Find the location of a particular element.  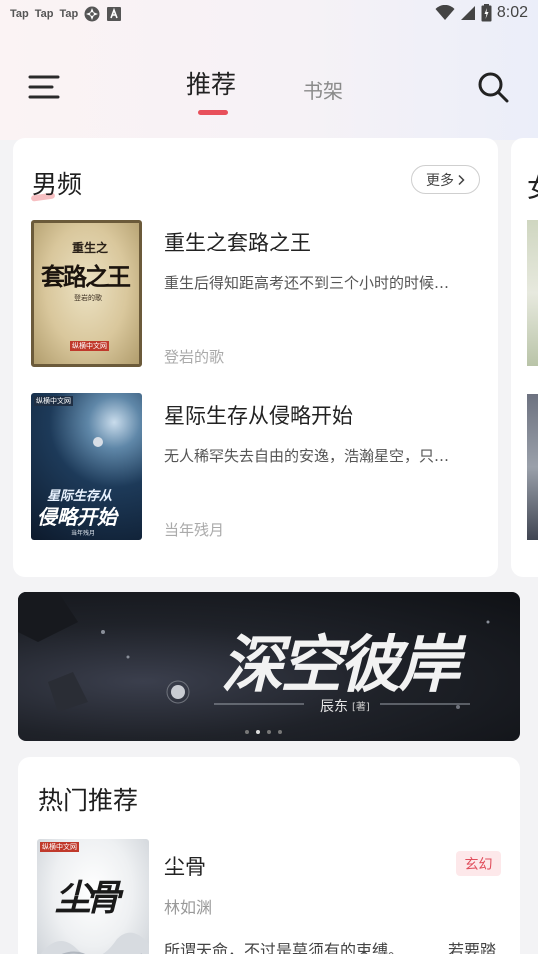

book-cover: 纵横中文网 尘骨 is located at coordinates (93, 896).